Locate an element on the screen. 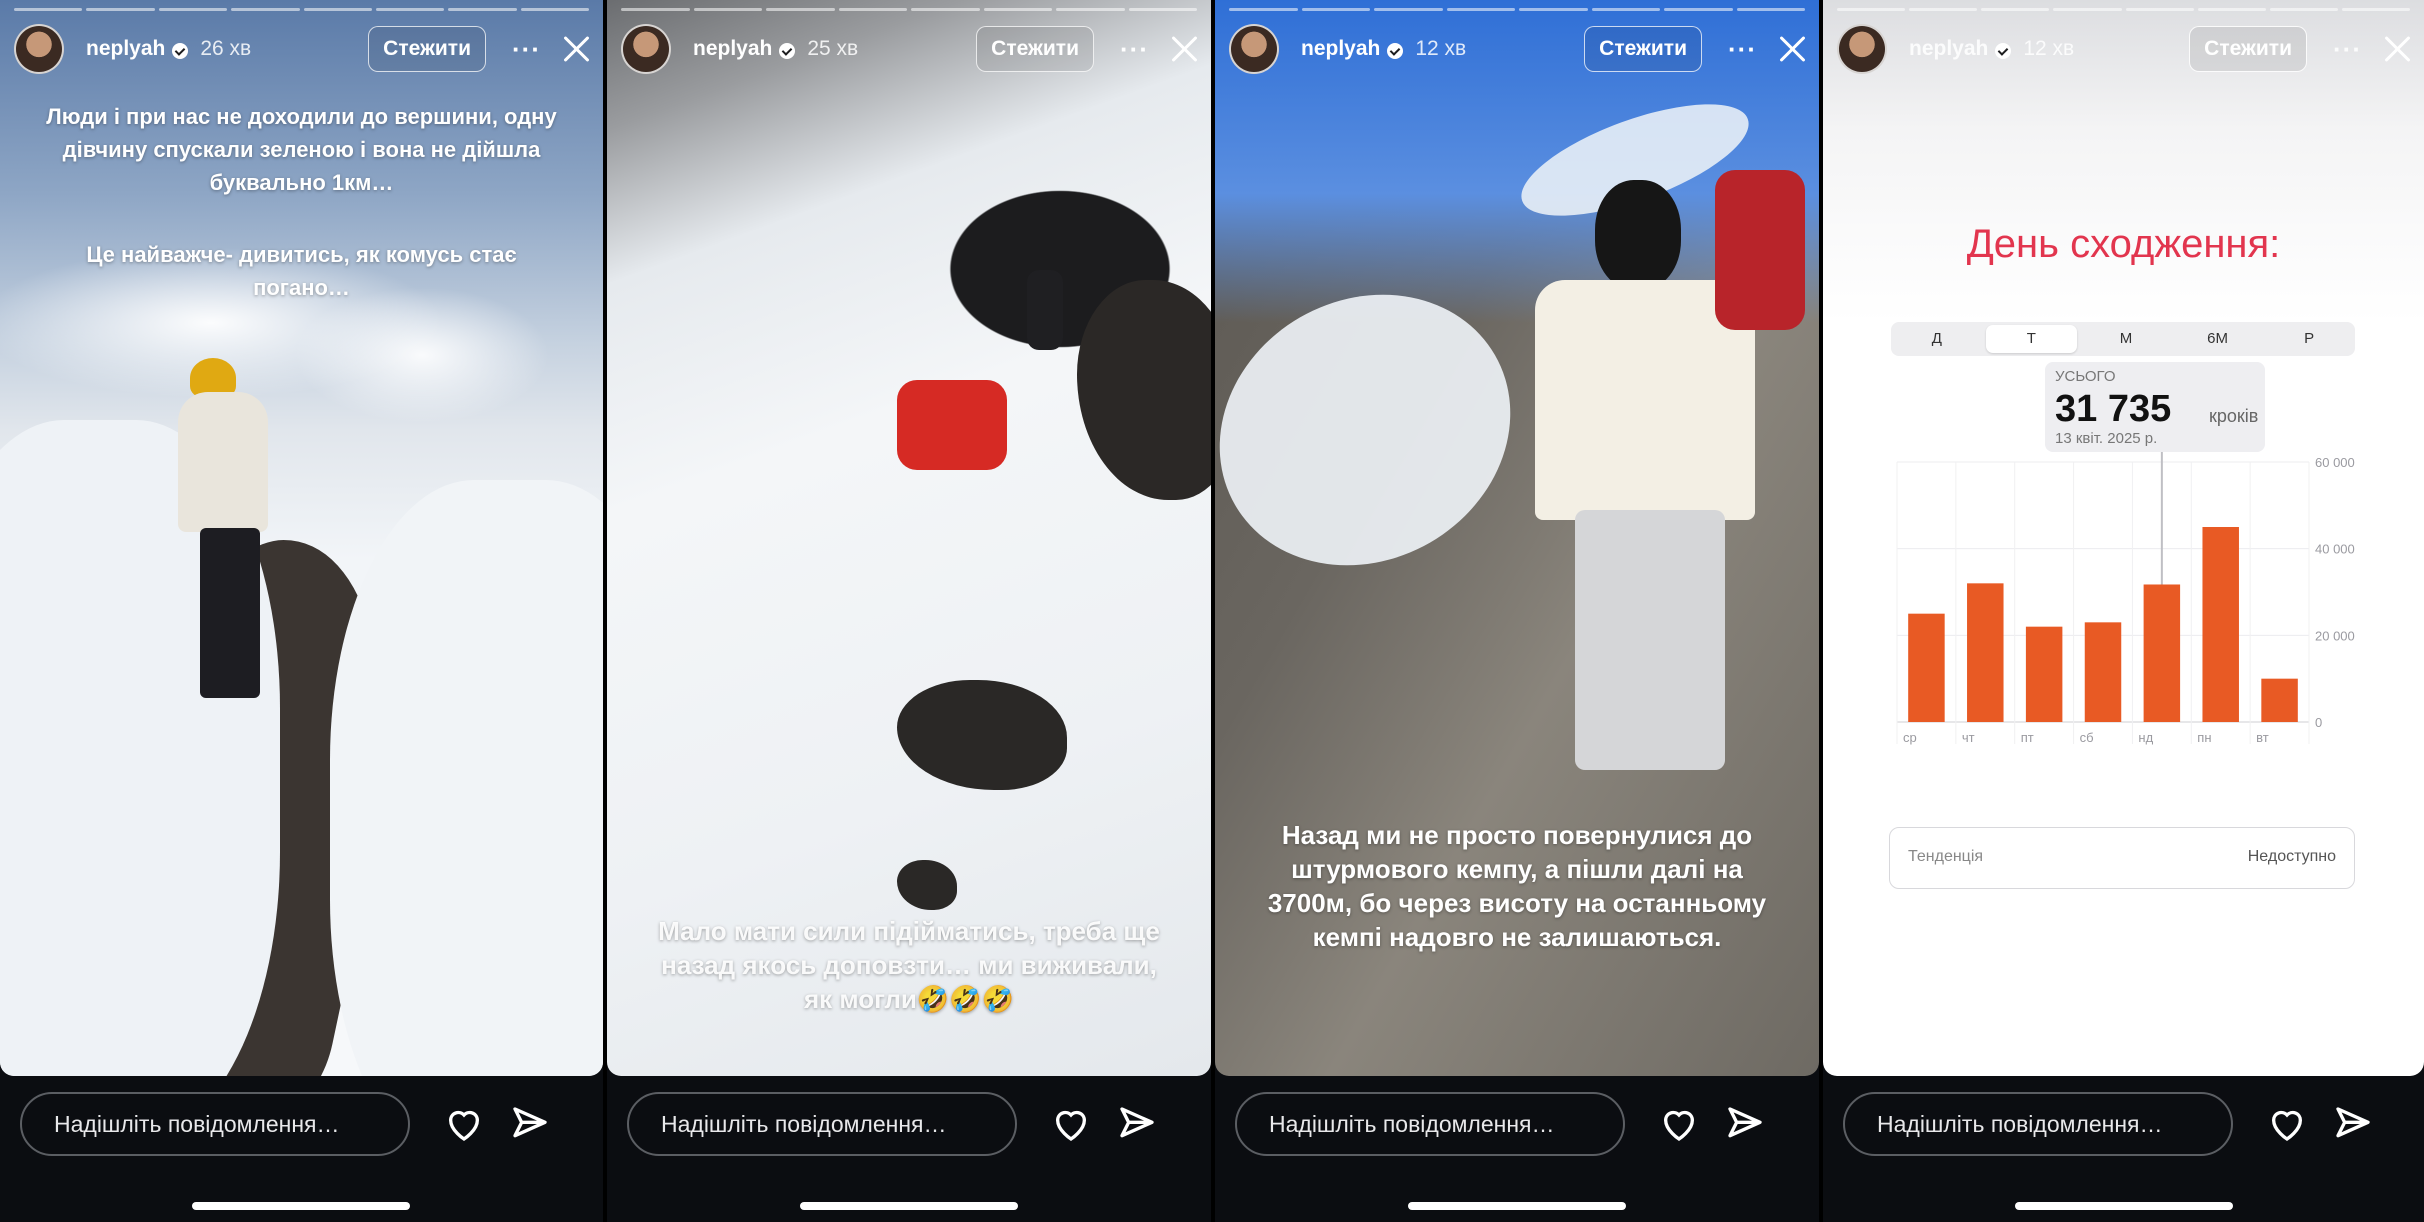 The image size is (2424, 1222). bar-чт is located at coordinates (1985, 652).